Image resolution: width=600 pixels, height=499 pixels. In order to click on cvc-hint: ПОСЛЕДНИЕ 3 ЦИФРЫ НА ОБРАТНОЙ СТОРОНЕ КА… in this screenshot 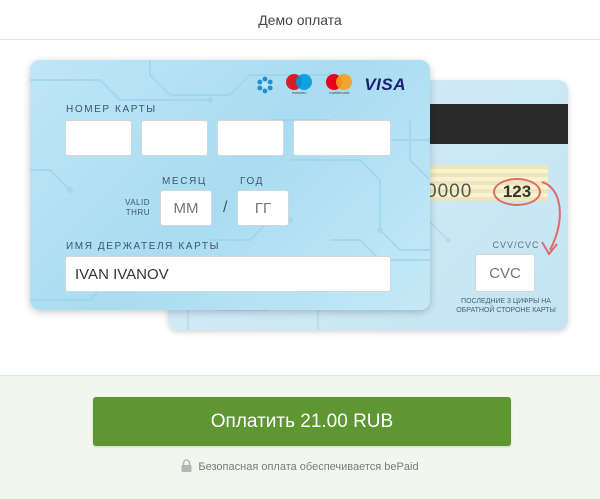, I will do `click(506, 306)`.